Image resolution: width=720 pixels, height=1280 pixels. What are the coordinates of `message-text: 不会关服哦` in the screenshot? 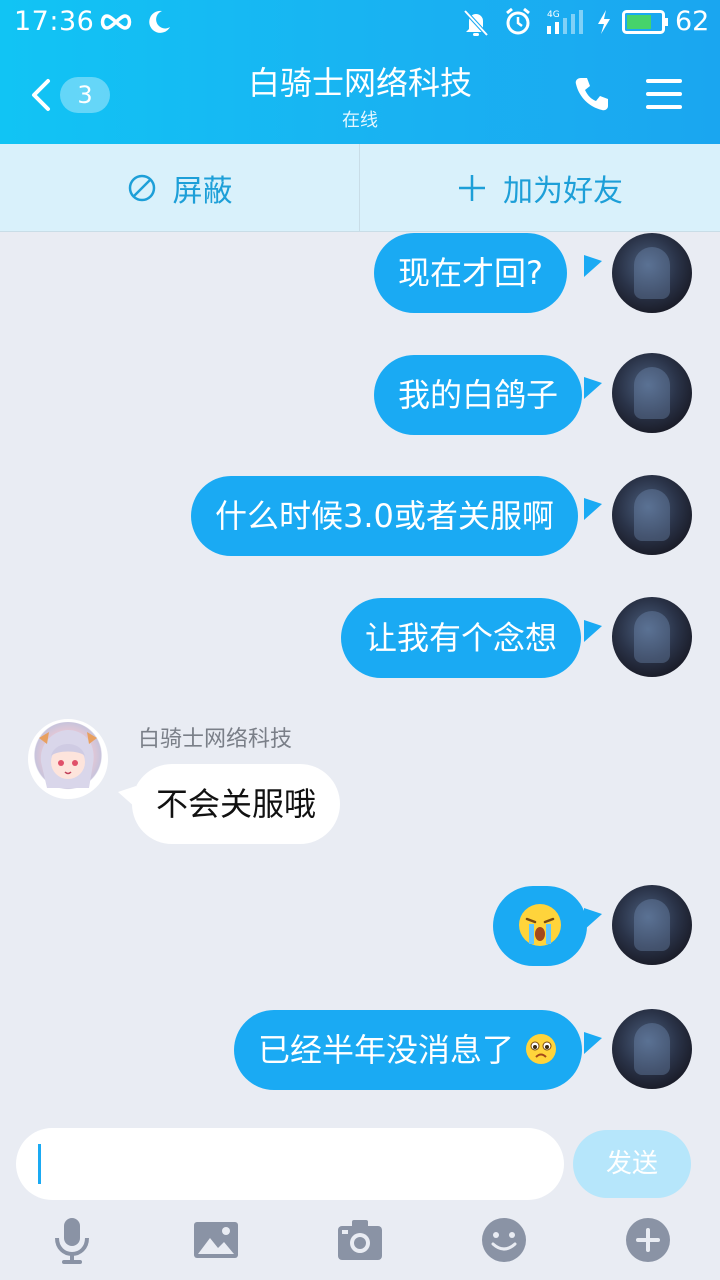 It's located at (236, 804).